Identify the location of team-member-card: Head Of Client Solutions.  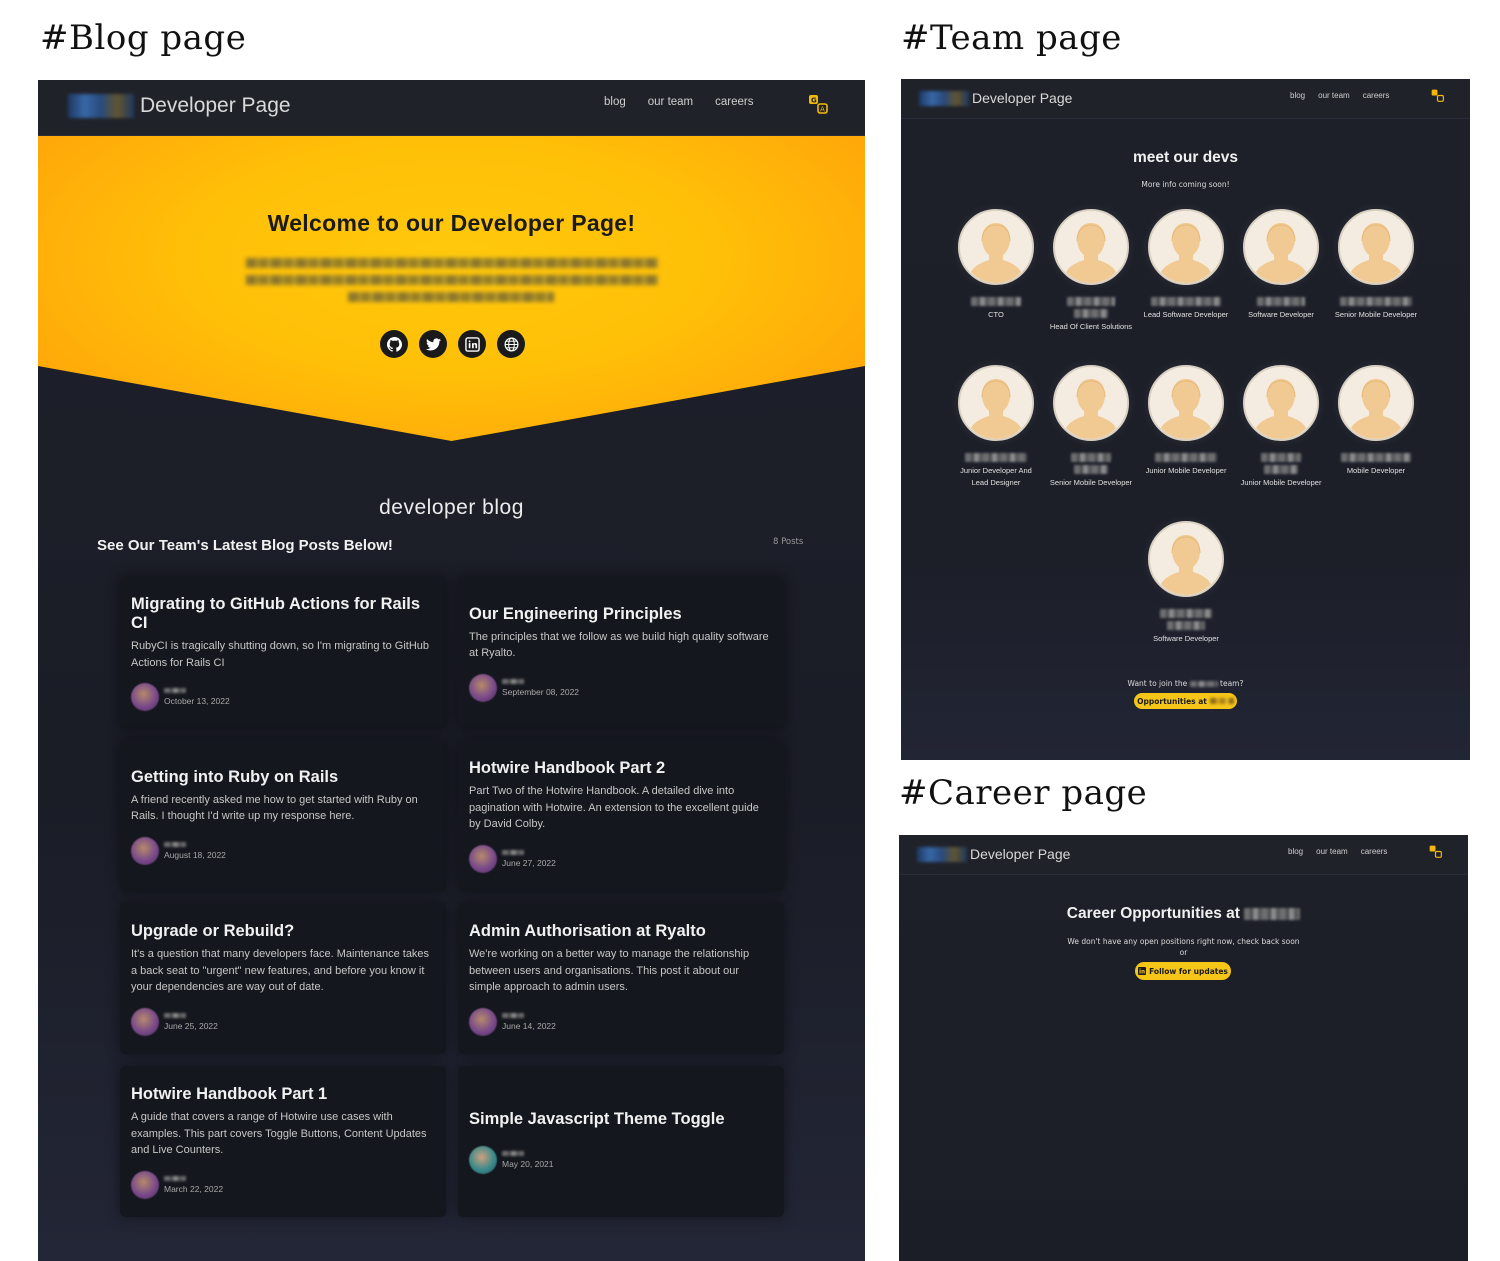
(1091, 271).